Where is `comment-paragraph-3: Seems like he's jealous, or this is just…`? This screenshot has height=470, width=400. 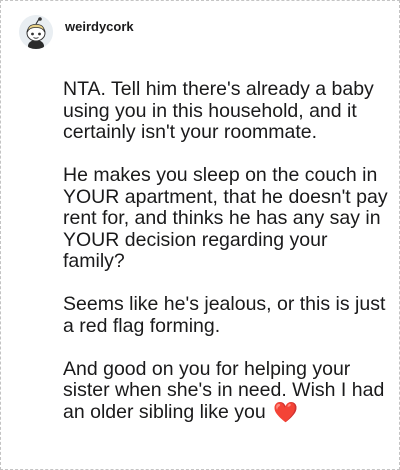
comment-paragraph-3: Seems like he's jealous, or this is just… is located at coordinates (224, 315).